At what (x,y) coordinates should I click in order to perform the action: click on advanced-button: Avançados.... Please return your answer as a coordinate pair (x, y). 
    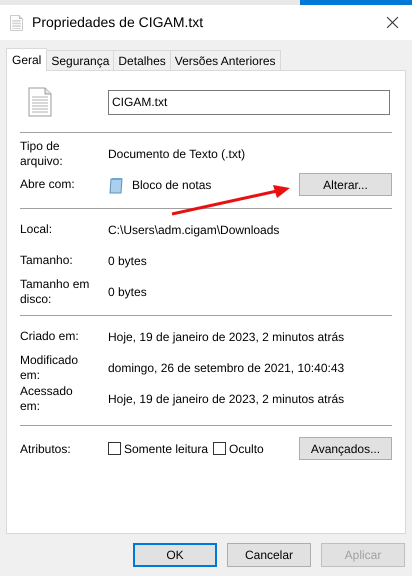
    Looking at the image, I should click on (345, 448).